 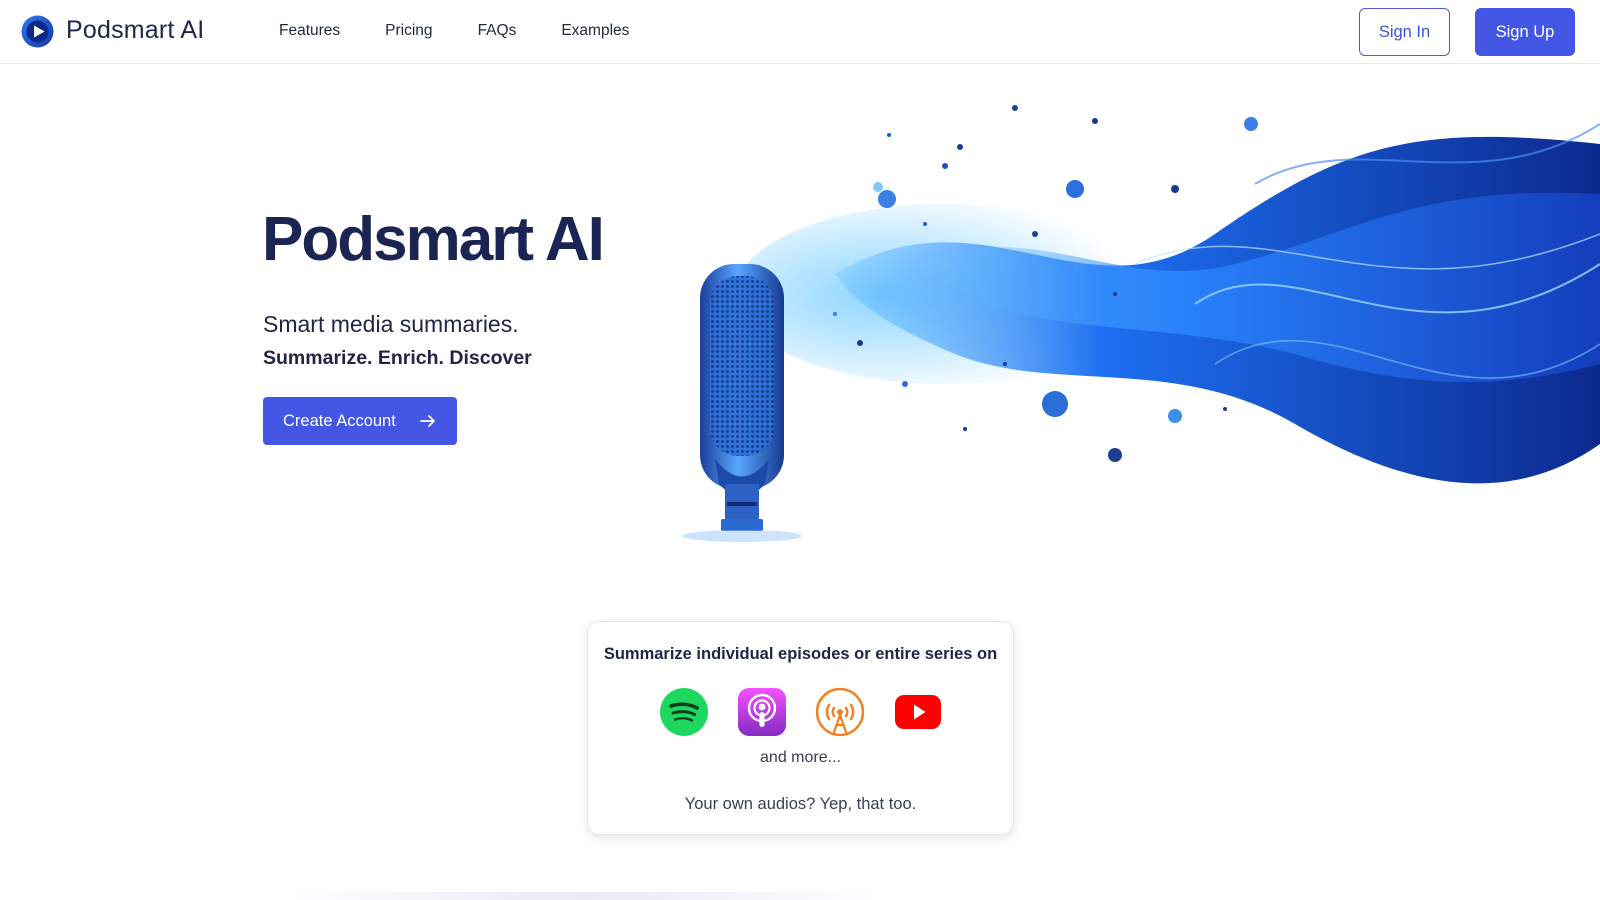 What do you see at coordinates (309, 31) in the screenshot?
I see `nav-features: Features` at bounding box center [309, 31].